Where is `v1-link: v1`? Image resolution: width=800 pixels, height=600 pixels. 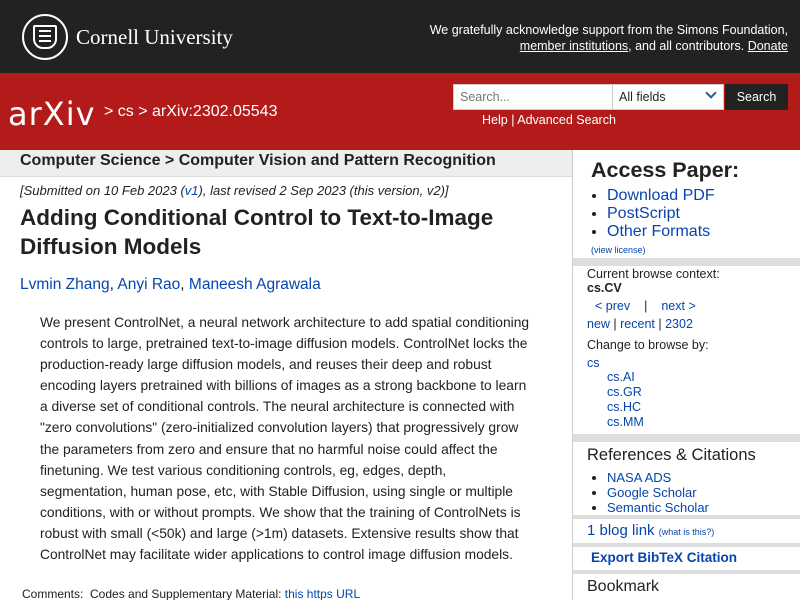 v1-link: v1 is located at coordinates (192, 190).